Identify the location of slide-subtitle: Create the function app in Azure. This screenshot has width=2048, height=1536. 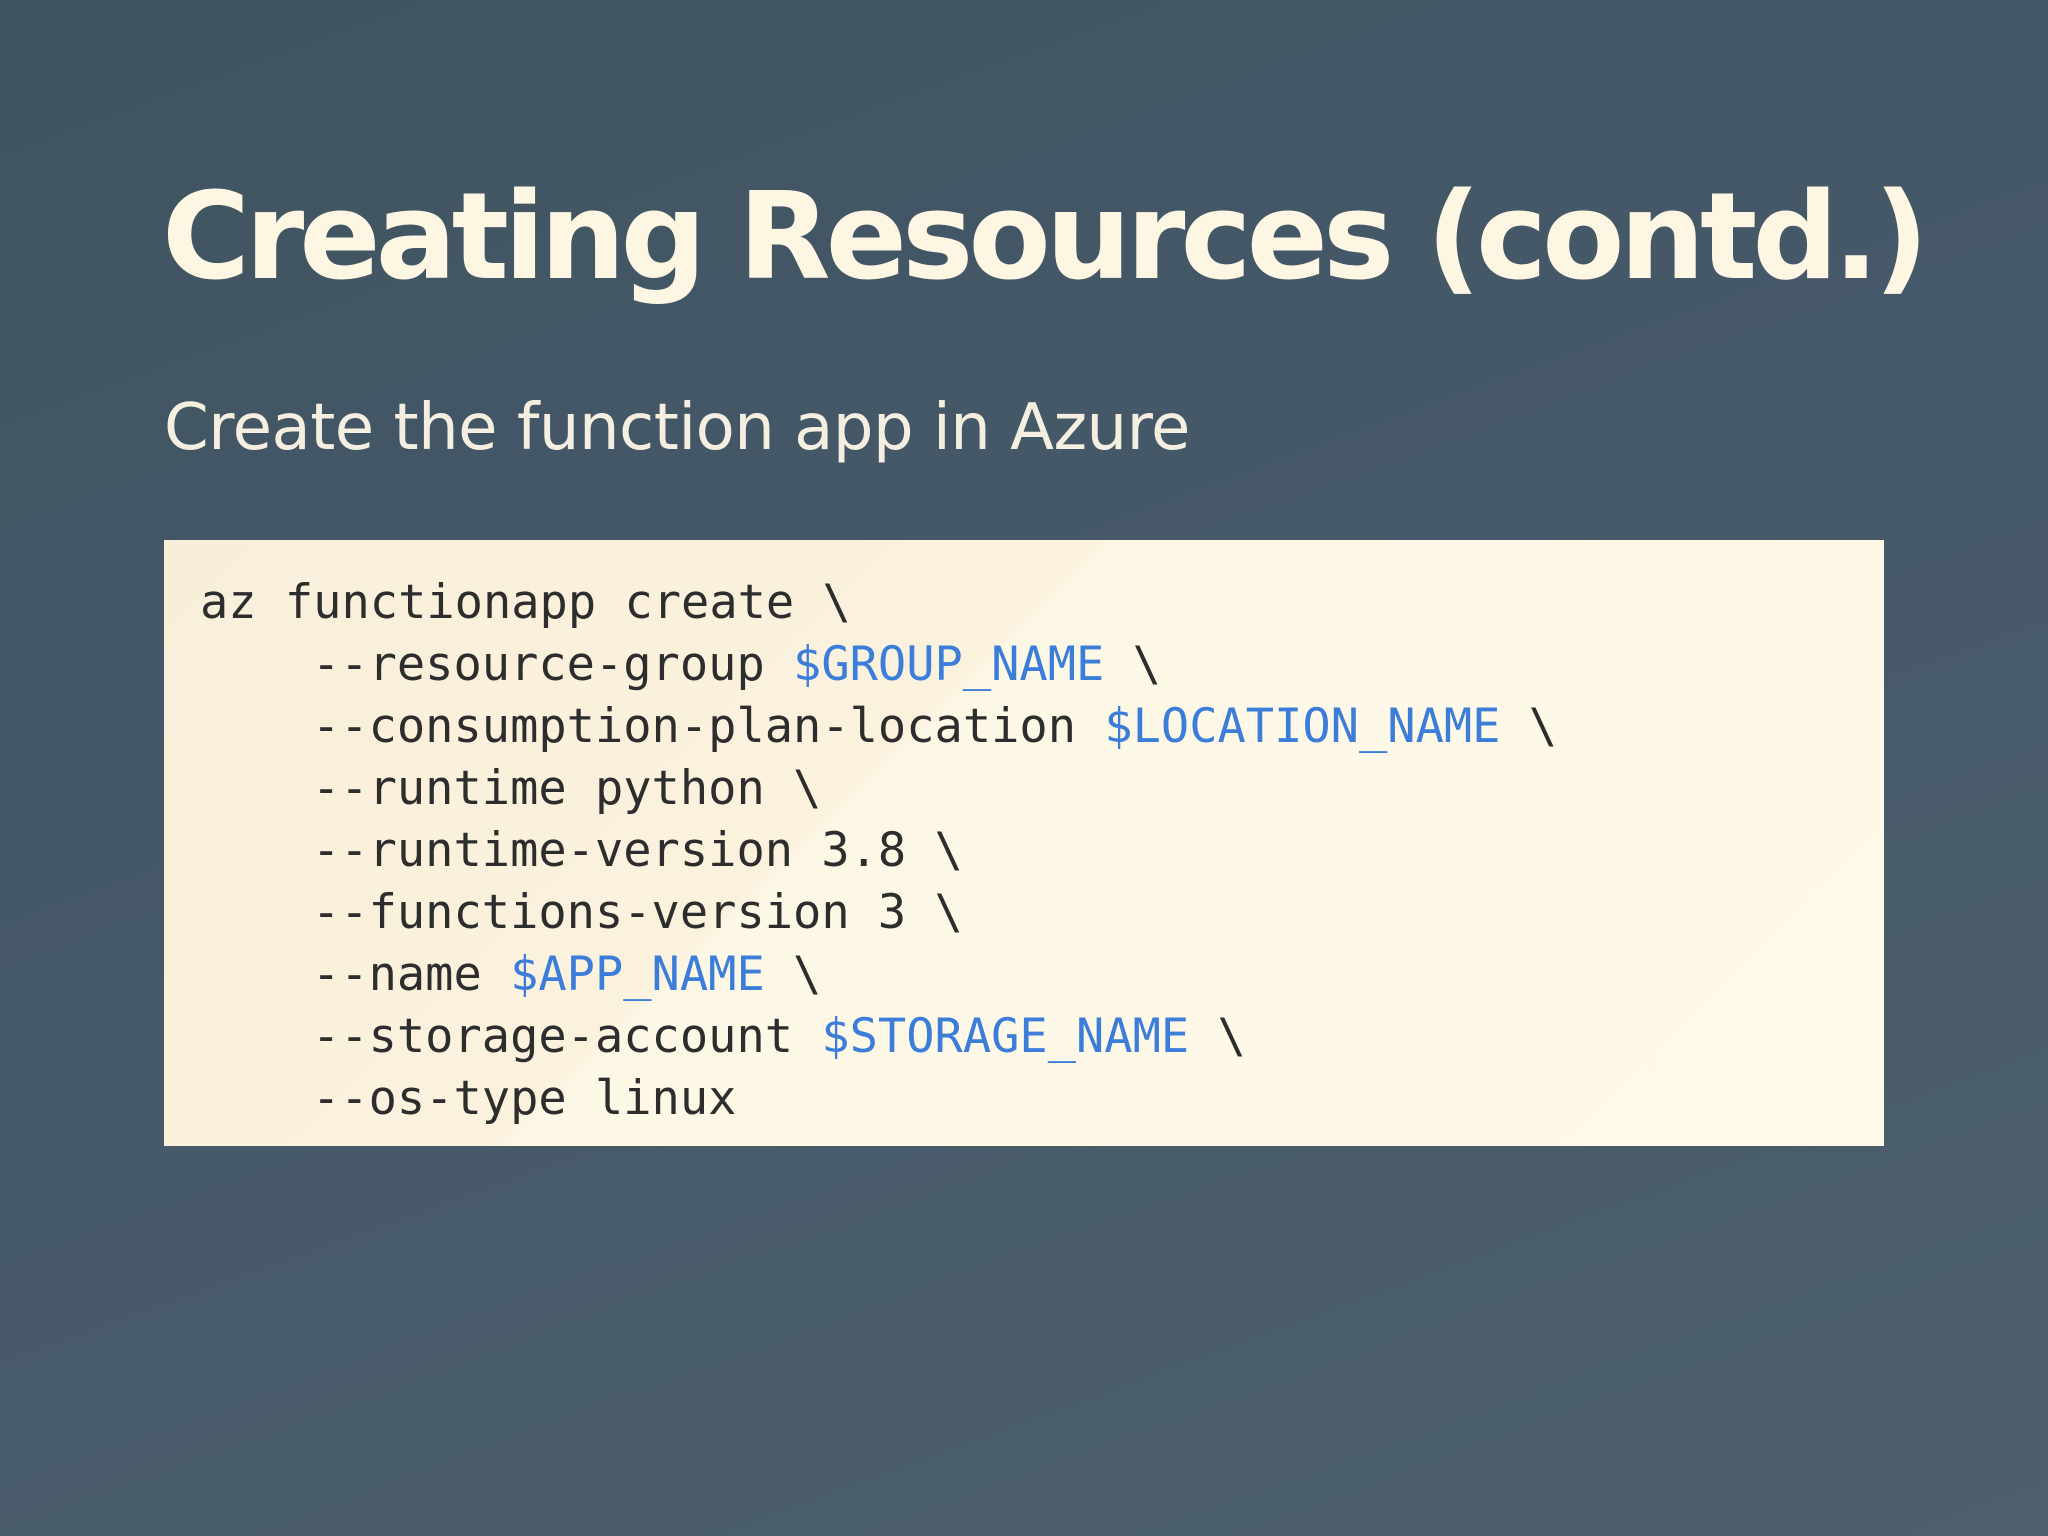
(677, 428).